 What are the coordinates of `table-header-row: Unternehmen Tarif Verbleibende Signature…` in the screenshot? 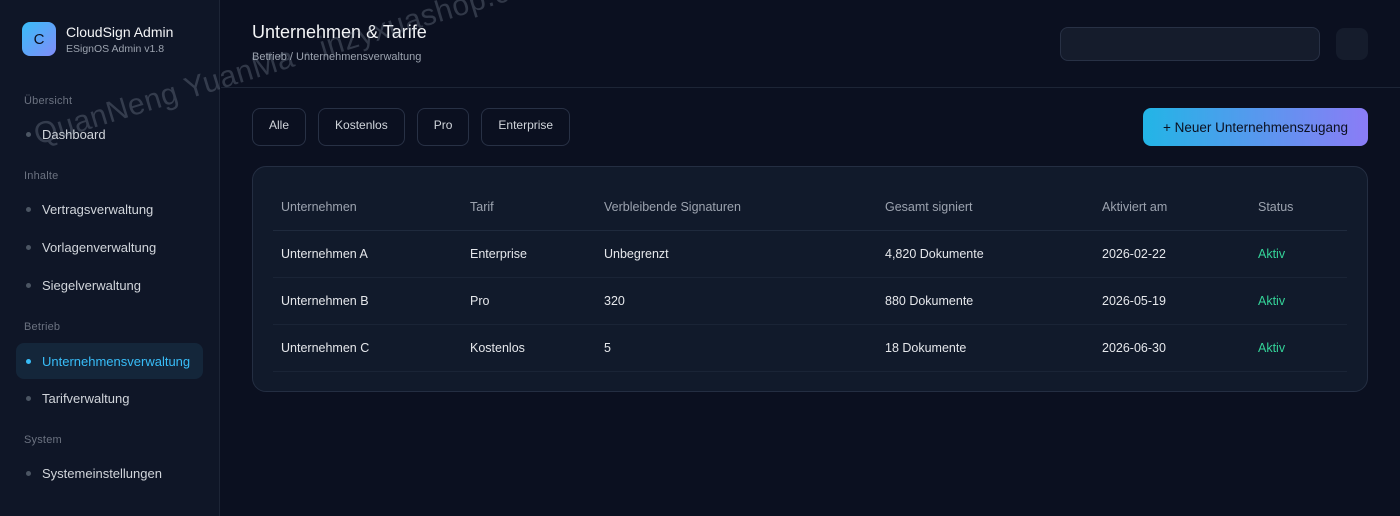 It's located at (810, 208).